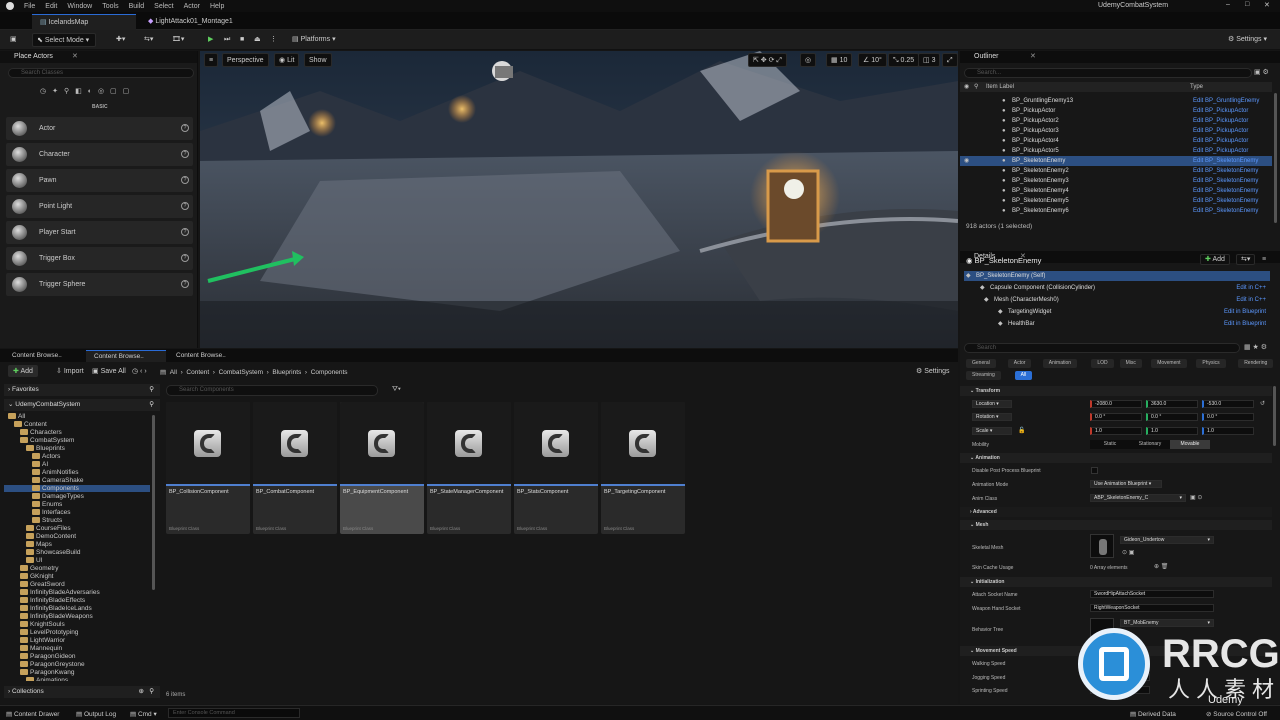 This screenshot has width=1280, height=720. What do you see at coordinates (992, 431) in the screenshot?
I see `scale-dropdown: Scale ▾` at bounding box center [992, 431].